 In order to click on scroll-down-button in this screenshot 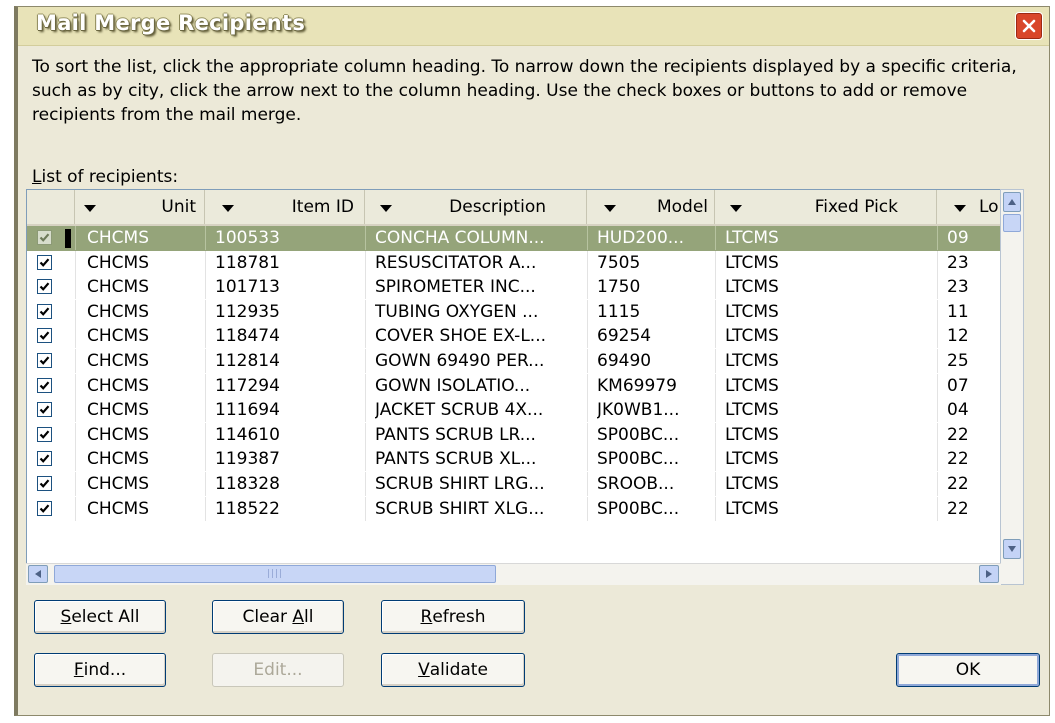, I will do `click(1012, 549)`.